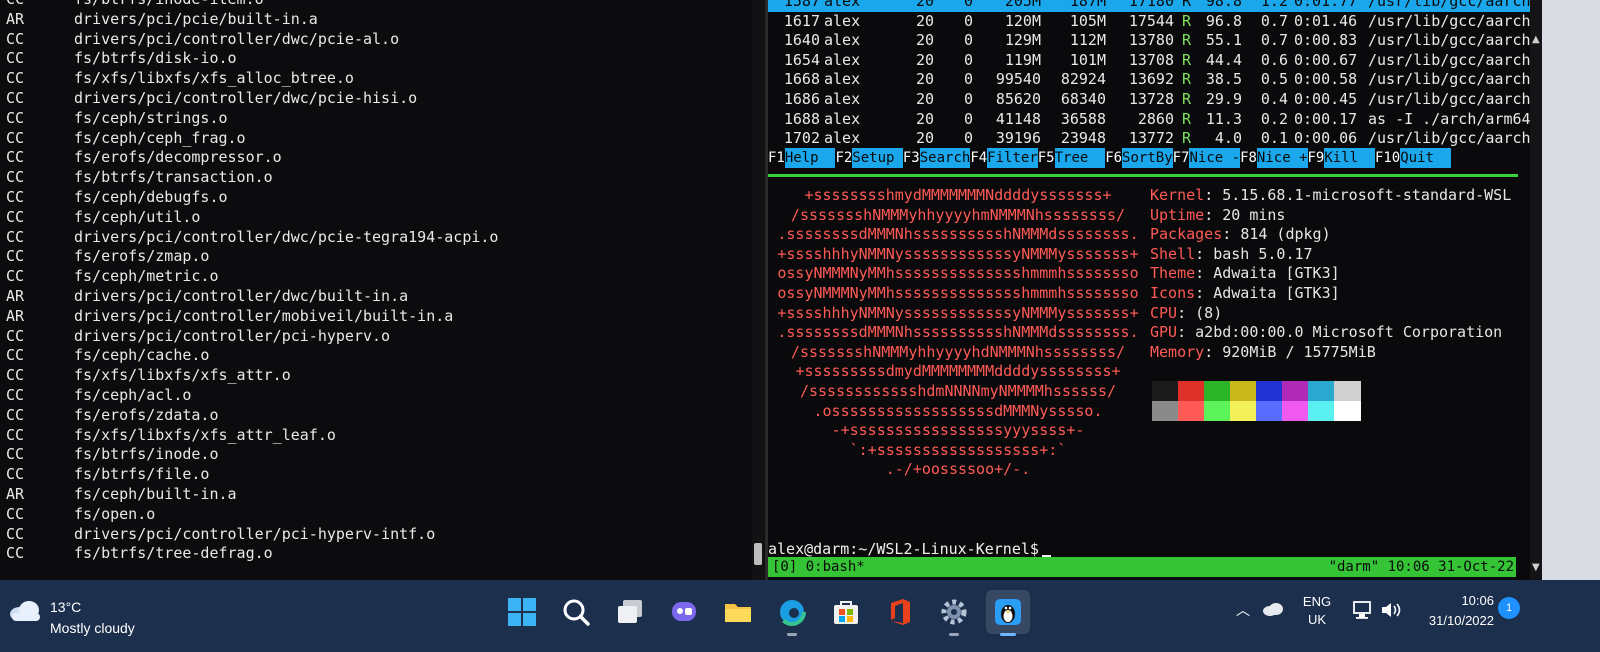  Describe the element at coordinates (958, 390) in the screenshot. I see `logo-line: /sssssssssssshdmNNNNmyNMMMMhssssss/` at that location.